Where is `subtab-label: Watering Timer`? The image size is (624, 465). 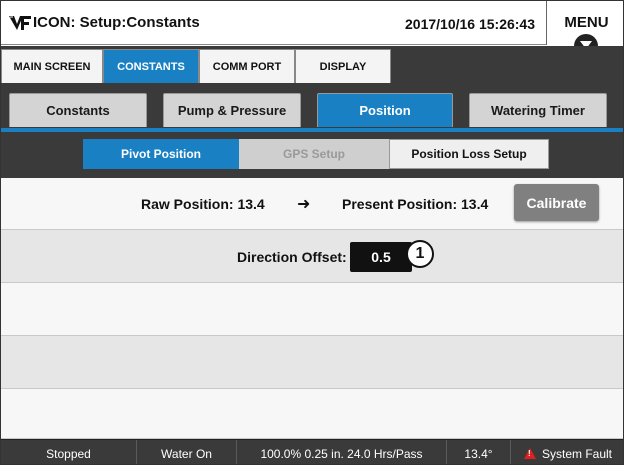 subtab-label: Watering Timer is located at coordinates (538, 110).